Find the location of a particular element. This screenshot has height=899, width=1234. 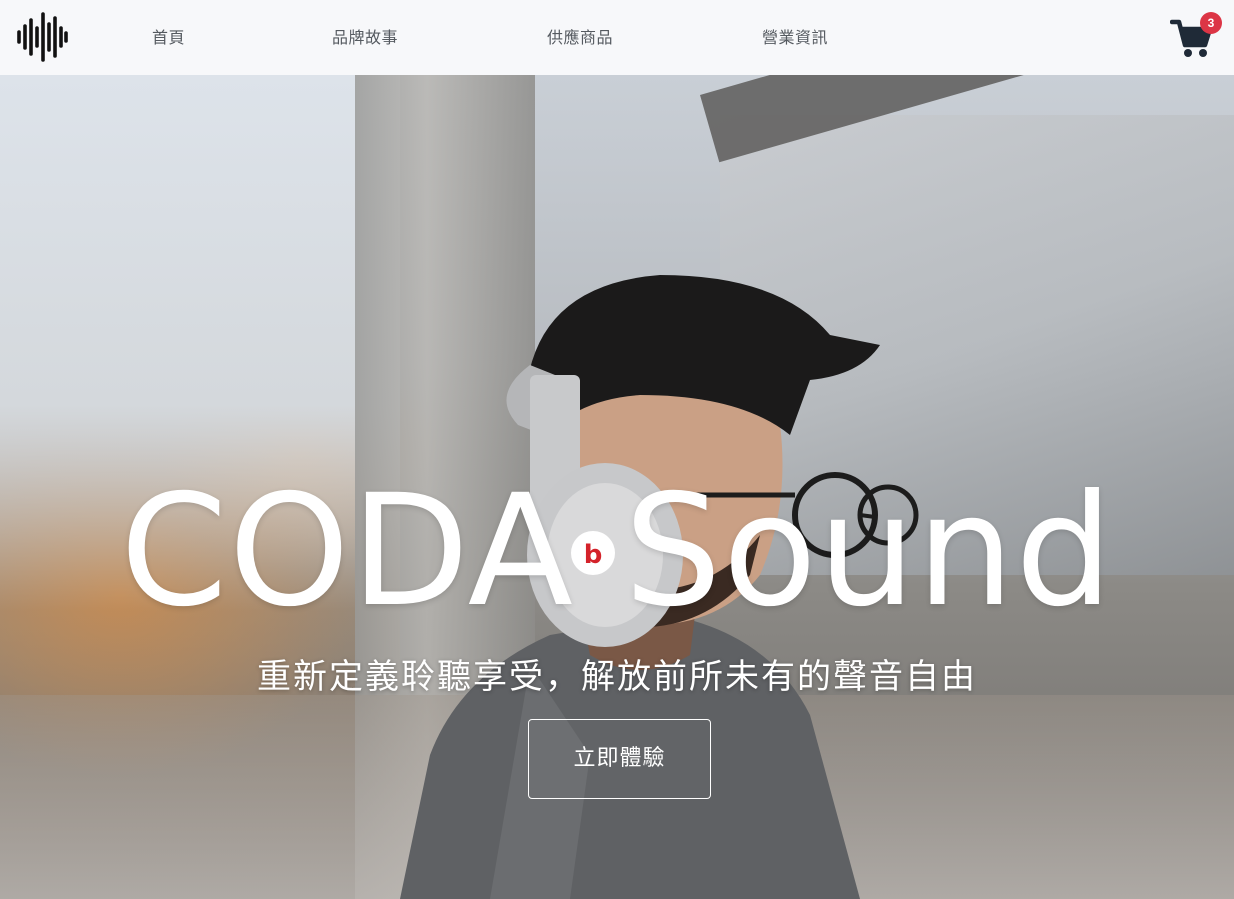

nav-link-products: 供應商品 is located at coordinates (580, 36).